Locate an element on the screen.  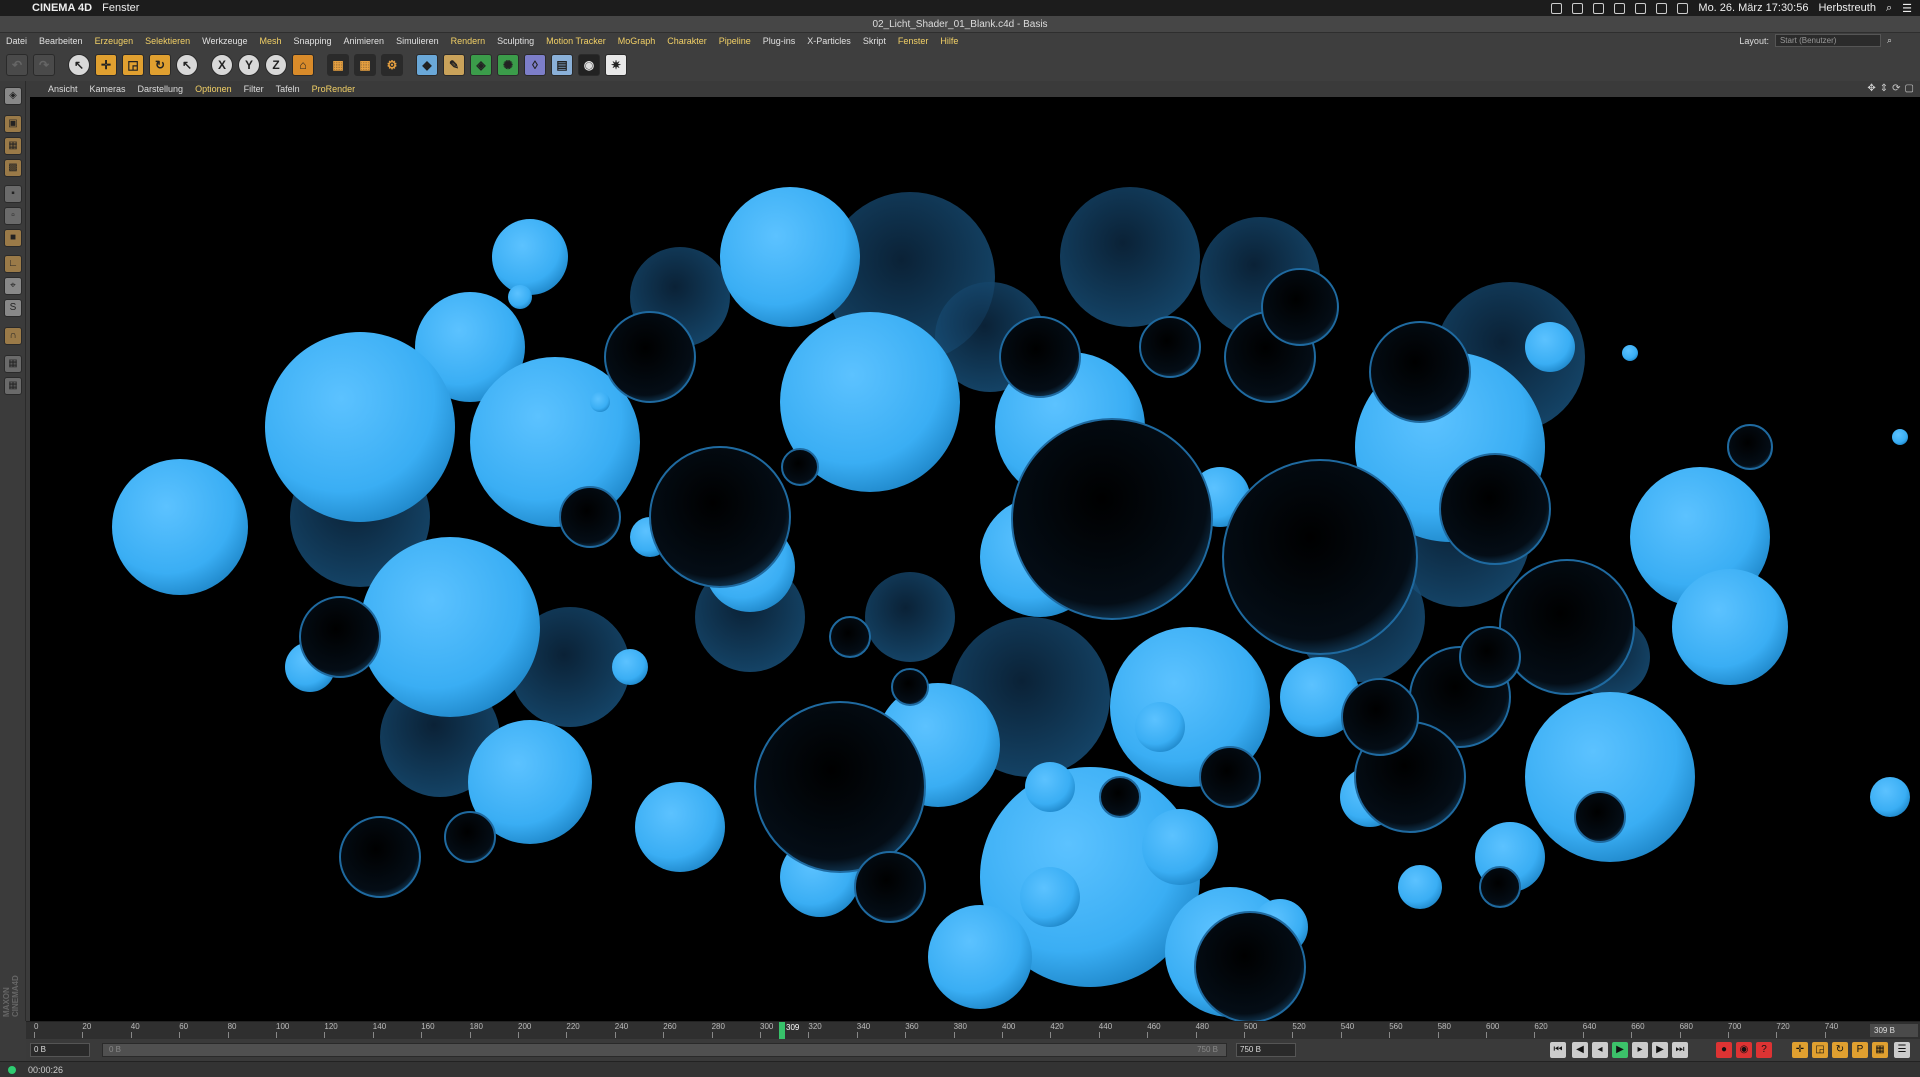
menu-fenster: Fenster is located at coordinates (913, 41).